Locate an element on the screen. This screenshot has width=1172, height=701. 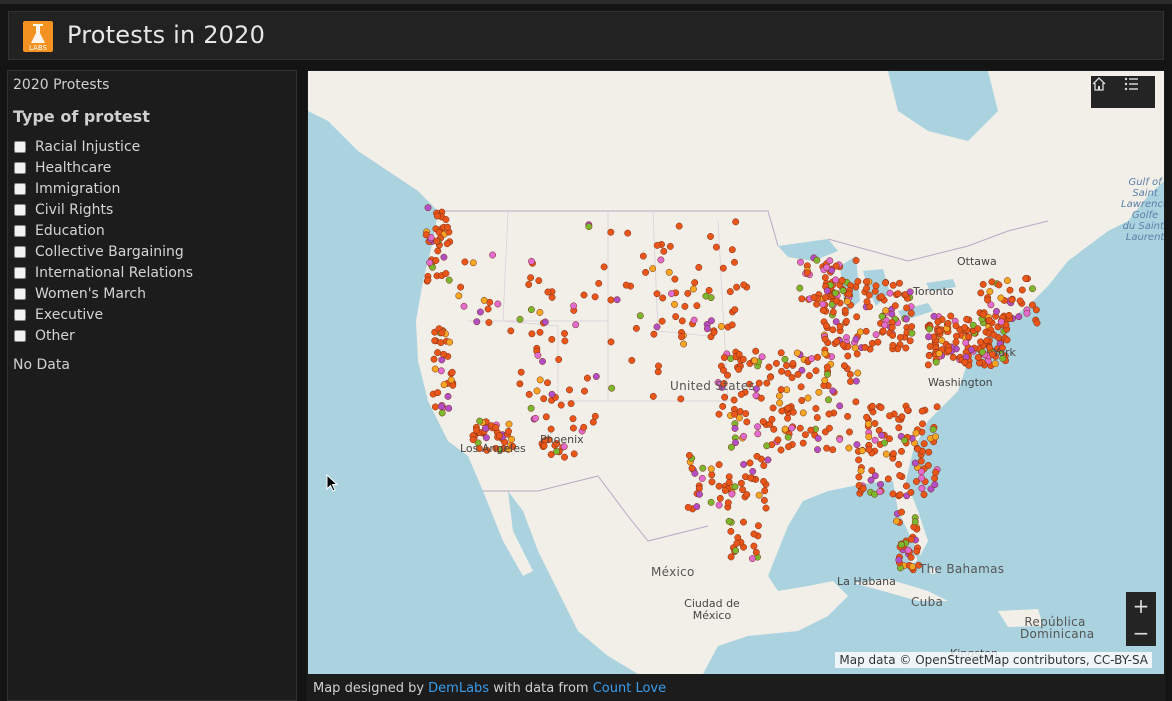
filter-immigration: Immigration is located at coordinates (103, 188).